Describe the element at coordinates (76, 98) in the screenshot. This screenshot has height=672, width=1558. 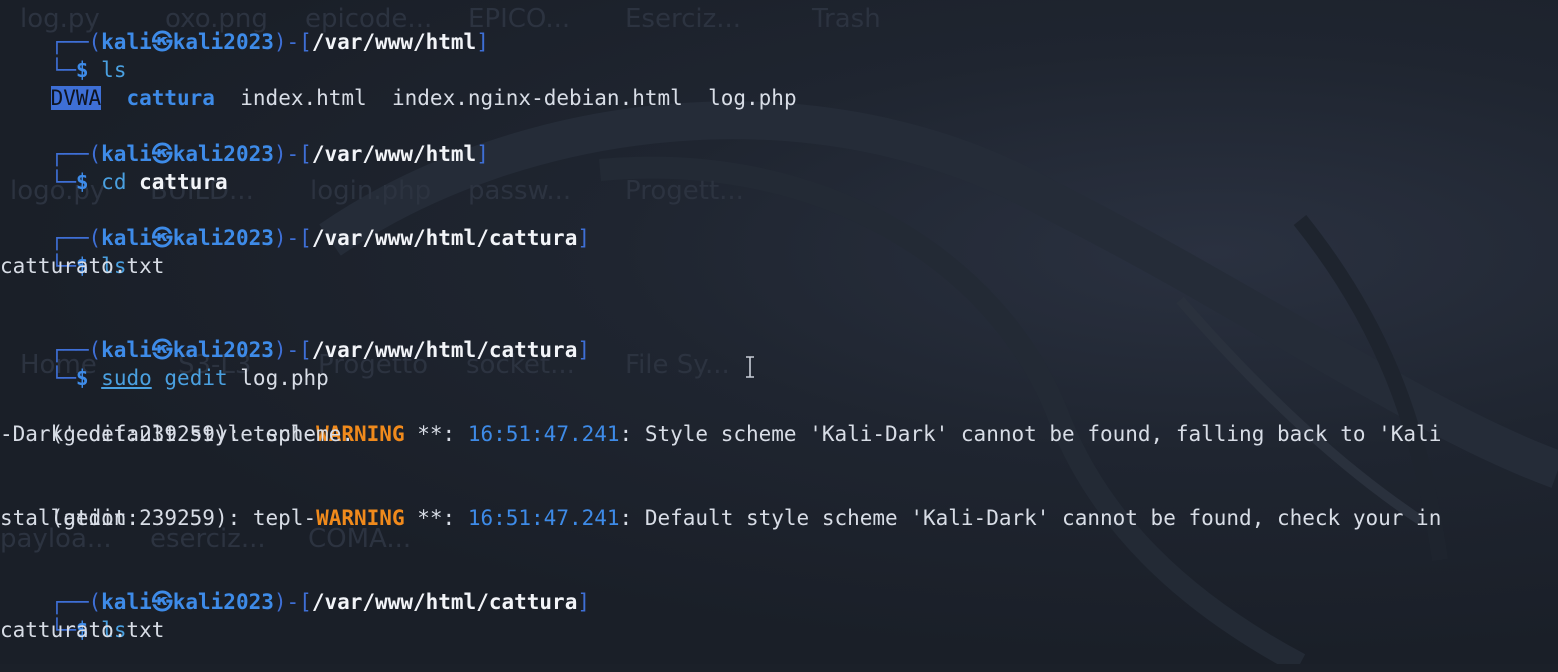
I see `directory-entry: DVWA` at that location.